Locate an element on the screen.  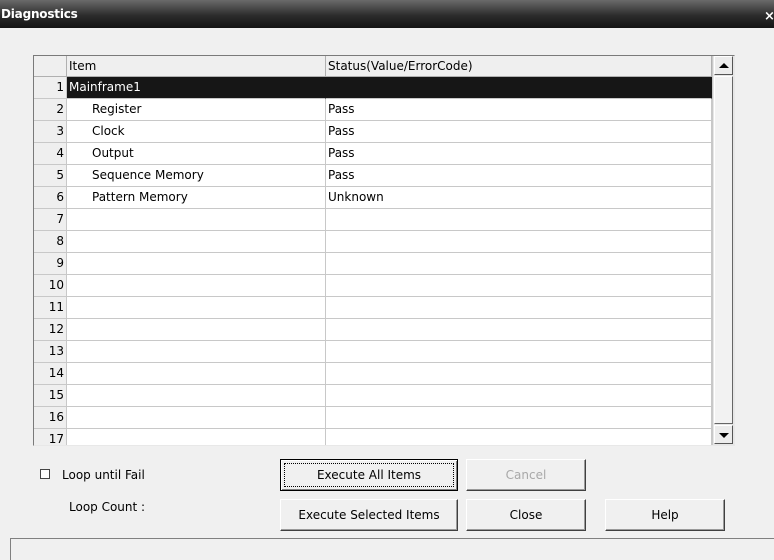
execute-selected-label: Execute Selected Items is located at coordinates (369, 515).